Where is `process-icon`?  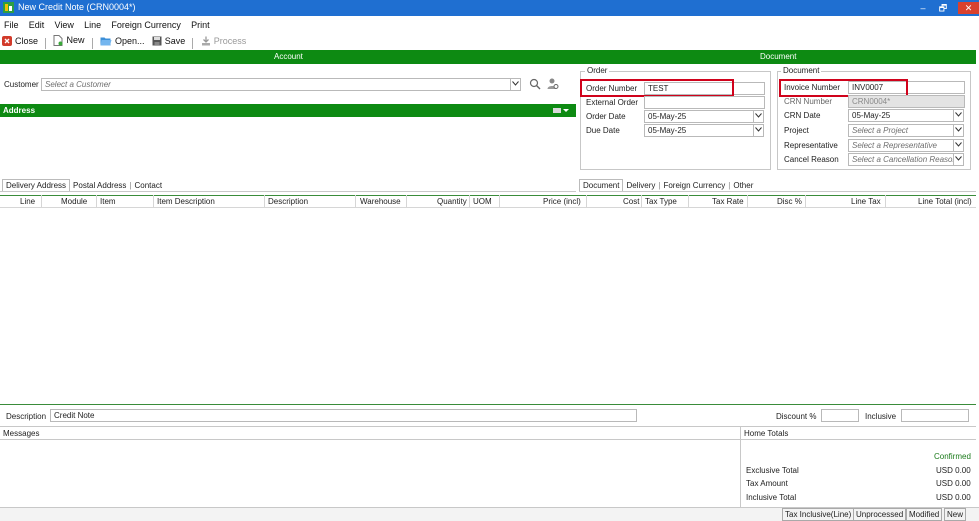 process-icon is located at coordinates (205, 40).